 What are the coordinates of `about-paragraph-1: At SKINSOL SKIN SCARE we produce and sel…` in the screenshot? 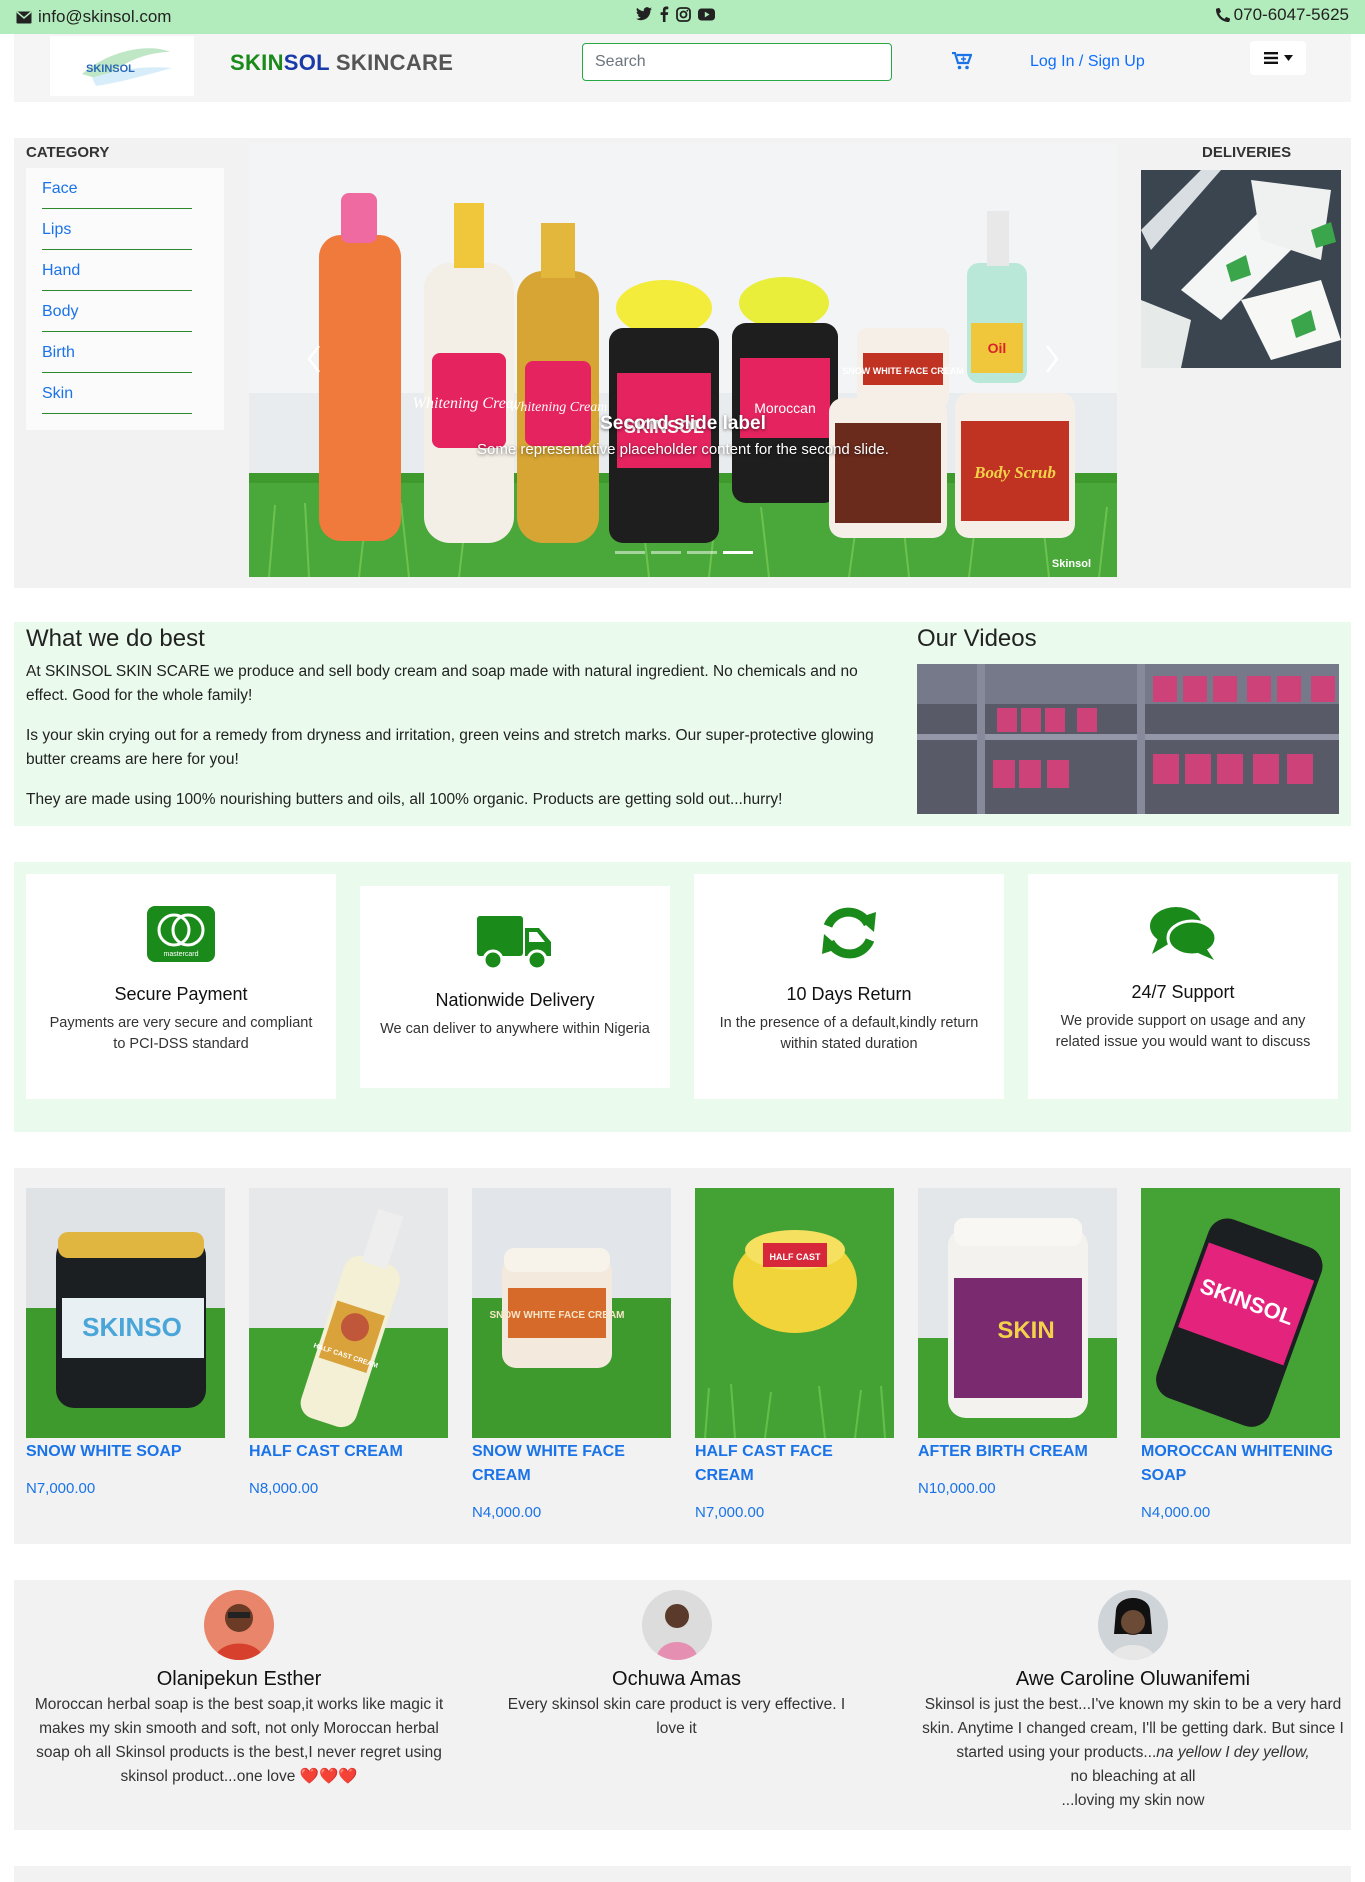 It's located at (442, 683).